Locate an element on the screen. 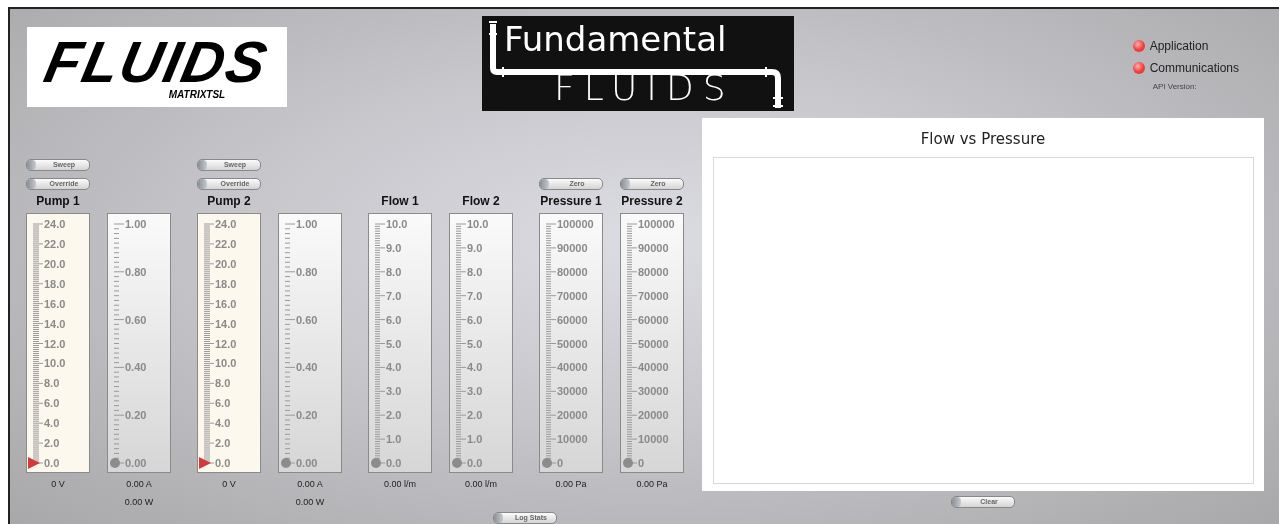 This screenshot has height=524, width=1279. status-label: Application is located at coordinates (1179, 46).